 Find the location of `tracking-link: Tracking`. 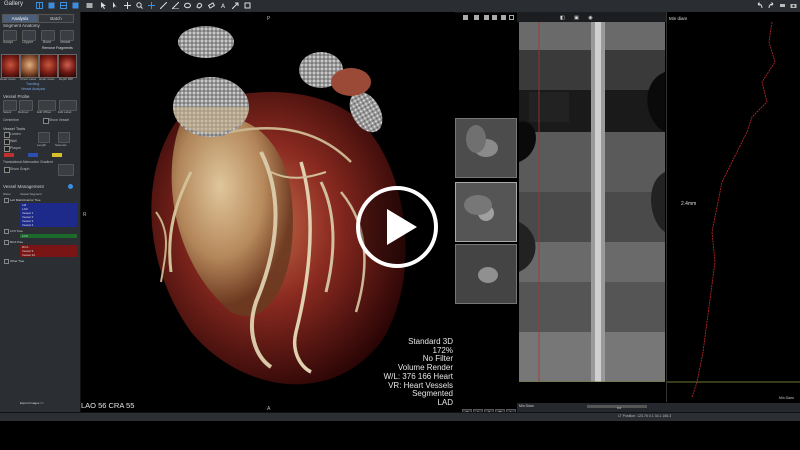

tracking-link: Tracking is located at coordinates (32, 84).